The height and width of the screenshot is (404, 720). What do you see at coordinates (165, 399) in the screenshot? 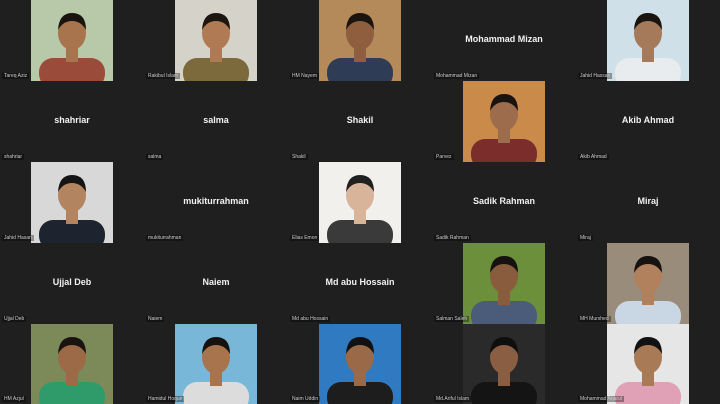
I see `participant-name-label: Hamidul Hoque` at bounding box center [165, 399].